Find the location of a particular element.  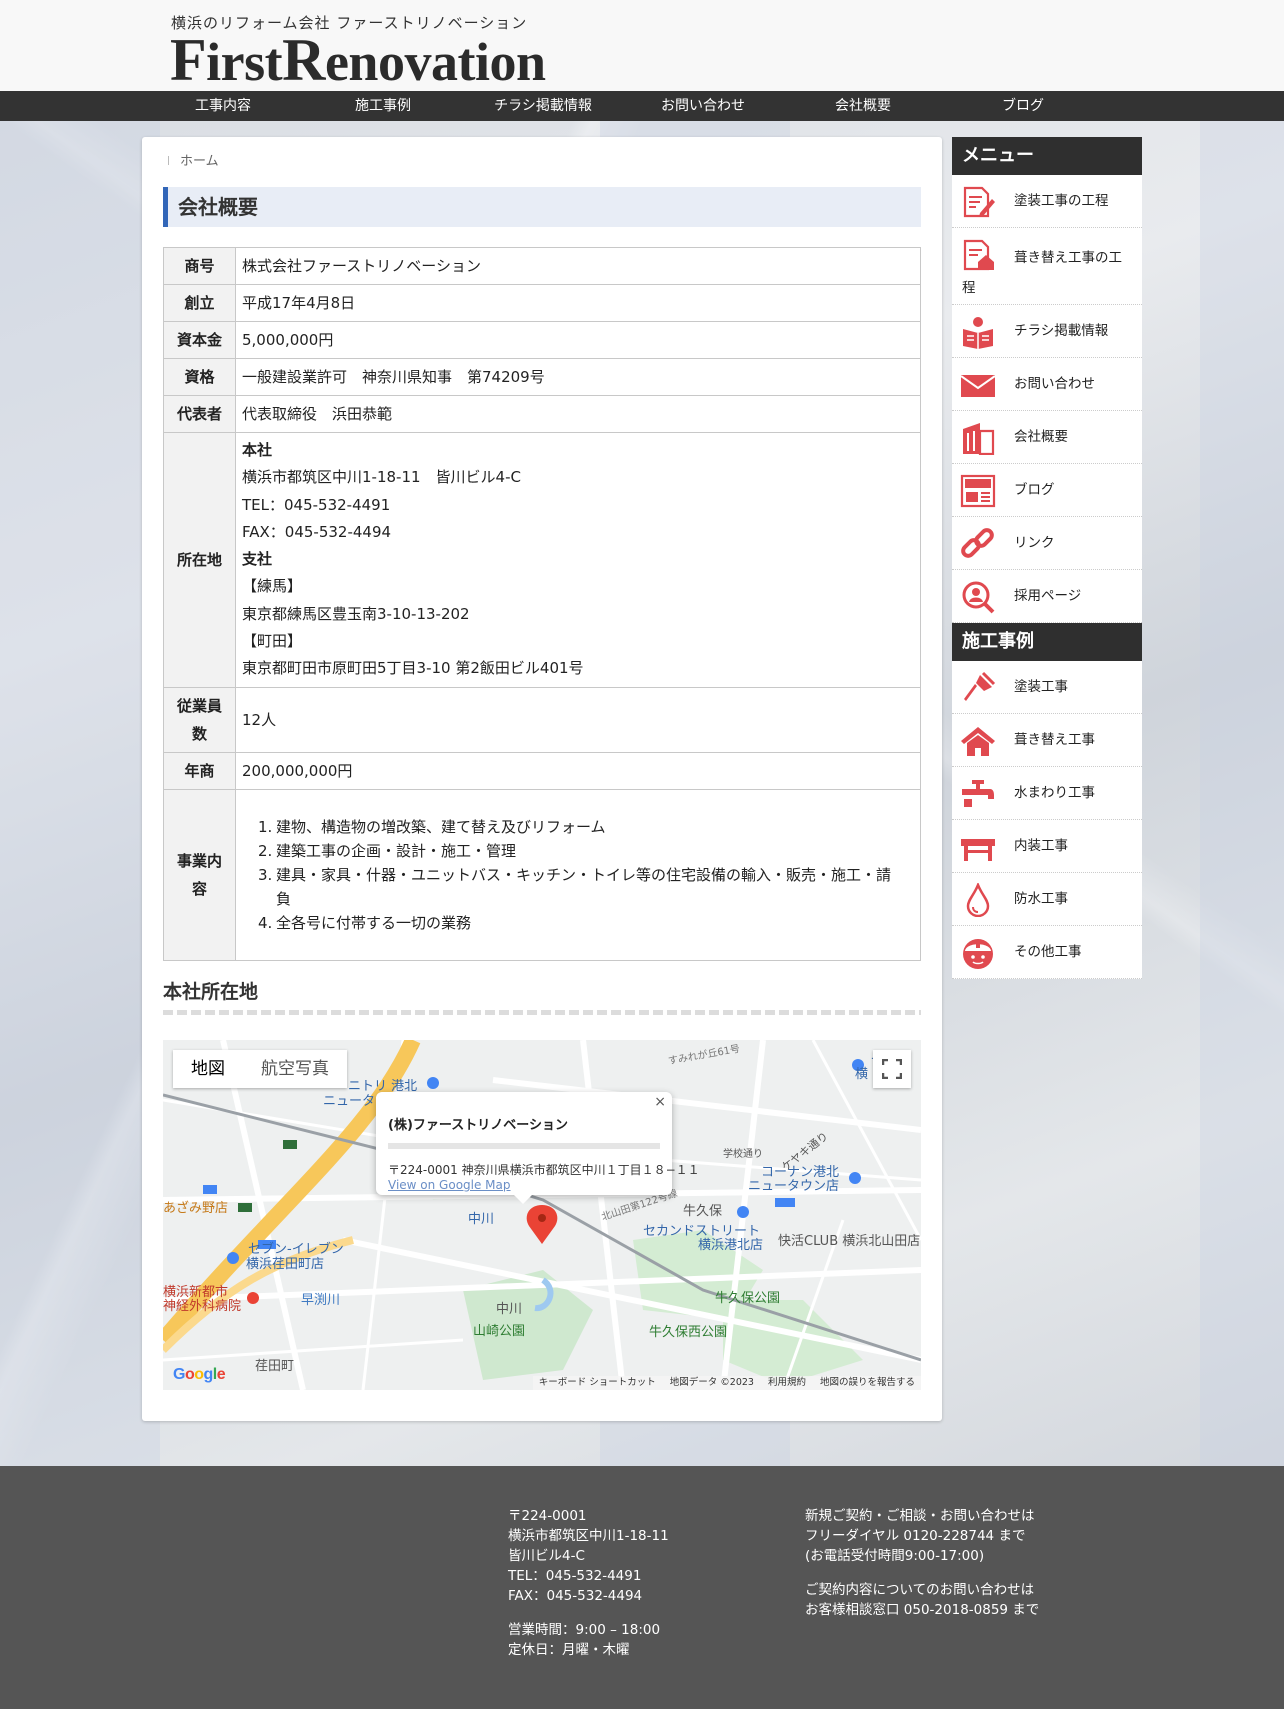

main-nav: 工事内容 施工事例 チラシ掲載情報 お問い合わせ 会社概要 ブログ is located at coordinates (642, 106).